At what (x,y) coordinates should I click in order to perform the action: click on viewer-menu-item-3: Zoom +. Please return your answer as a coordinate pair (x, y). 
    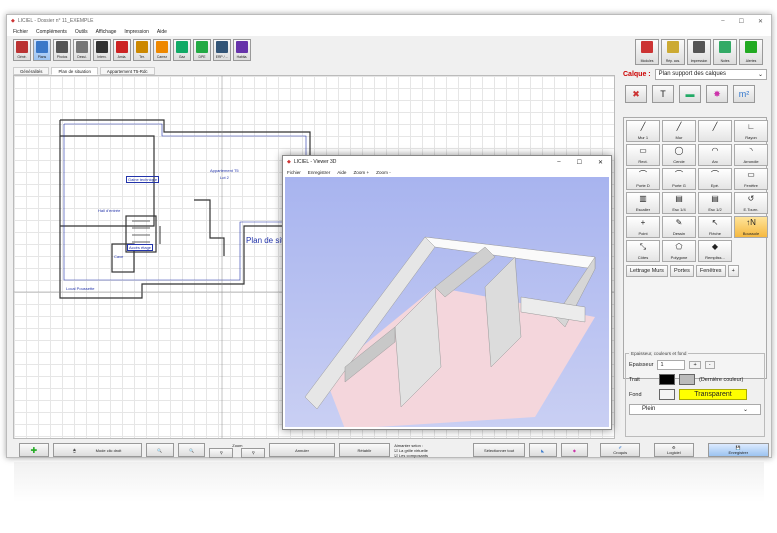
    Looking at the image, I should click on (361, 172).